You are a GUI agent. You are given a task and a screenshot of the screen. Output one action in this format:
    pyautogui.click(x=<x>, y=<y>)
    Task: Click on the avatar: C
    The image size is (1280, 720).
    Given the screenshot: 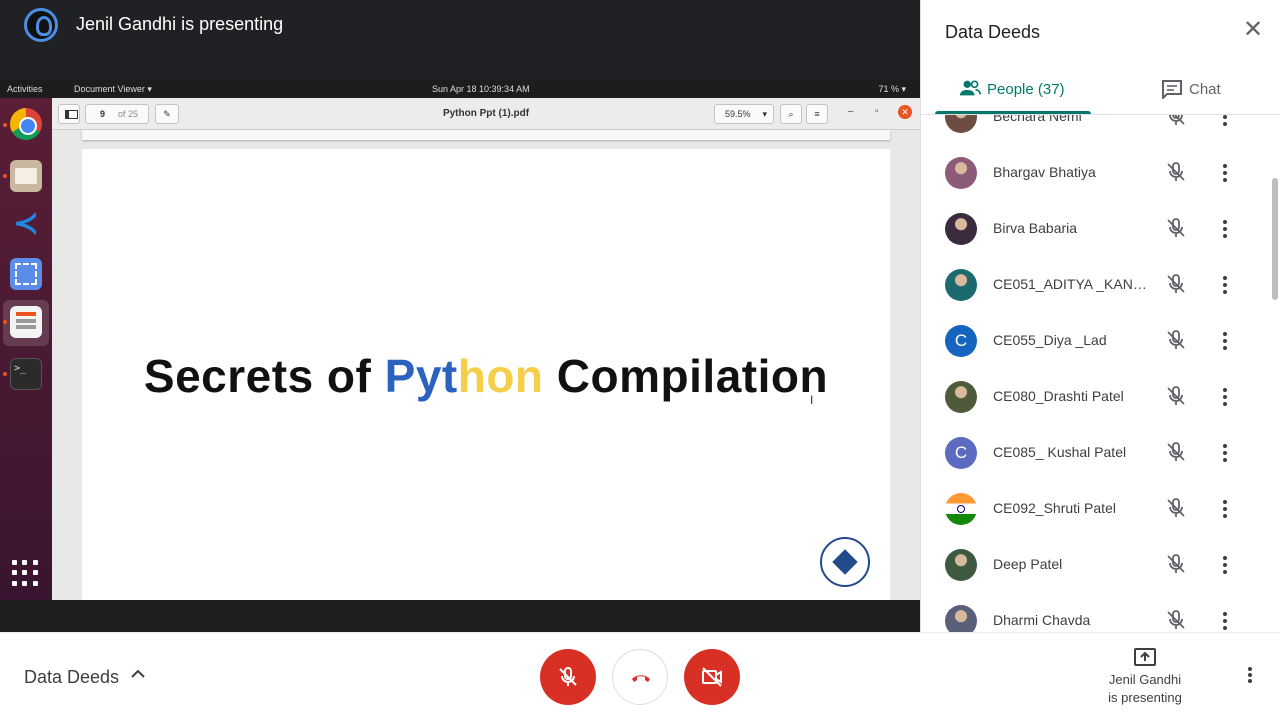 What is the action you would take?
    pyautogui.click(x=961, y=453)
    